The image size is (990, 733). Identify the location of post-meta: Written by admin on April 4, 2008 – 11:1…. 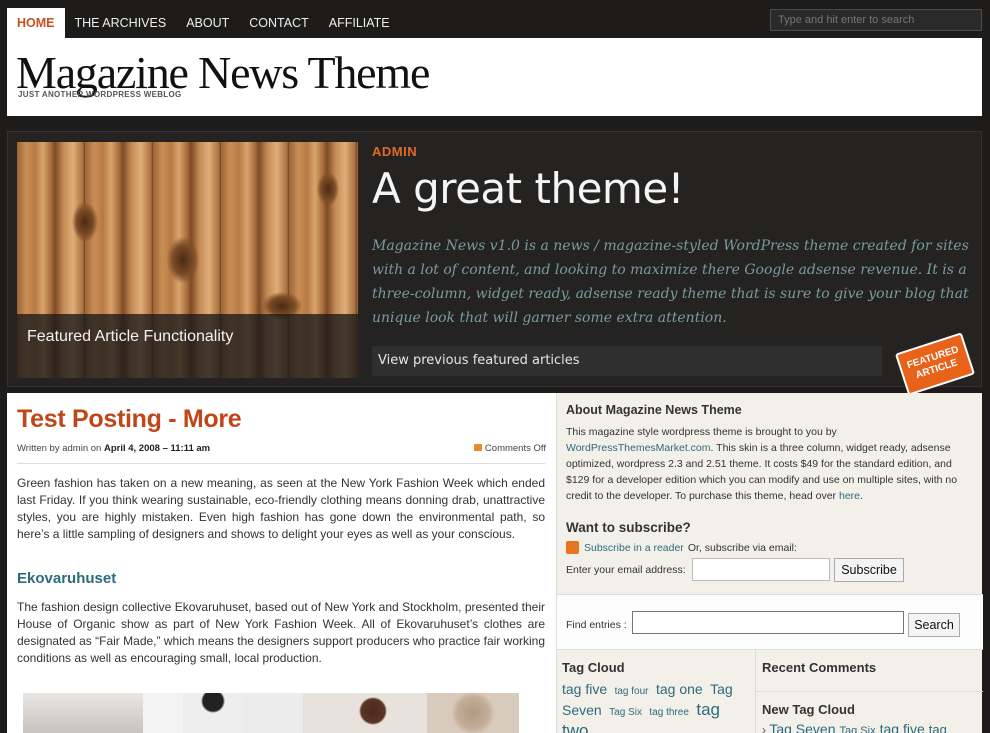
(113, 448).